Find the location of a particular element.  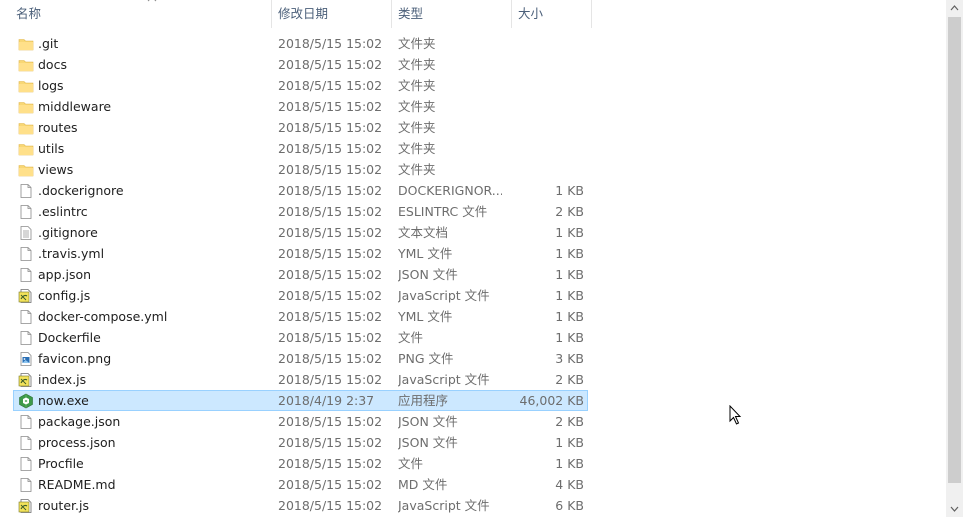

column-header-name: 名称 is located at coordinates (141, 14).